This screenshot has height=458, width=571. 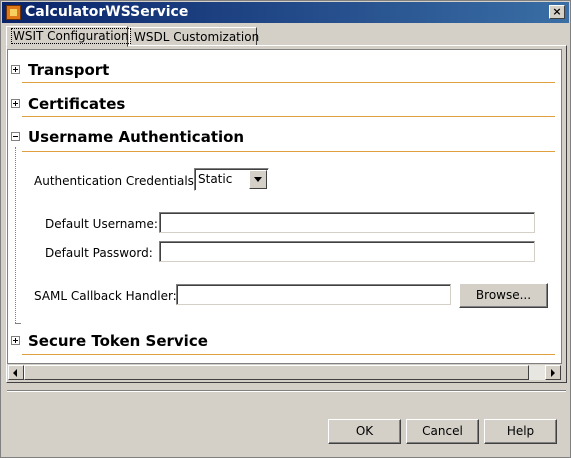 I want to click on ok-button: OK, so click(x=364, y=431).